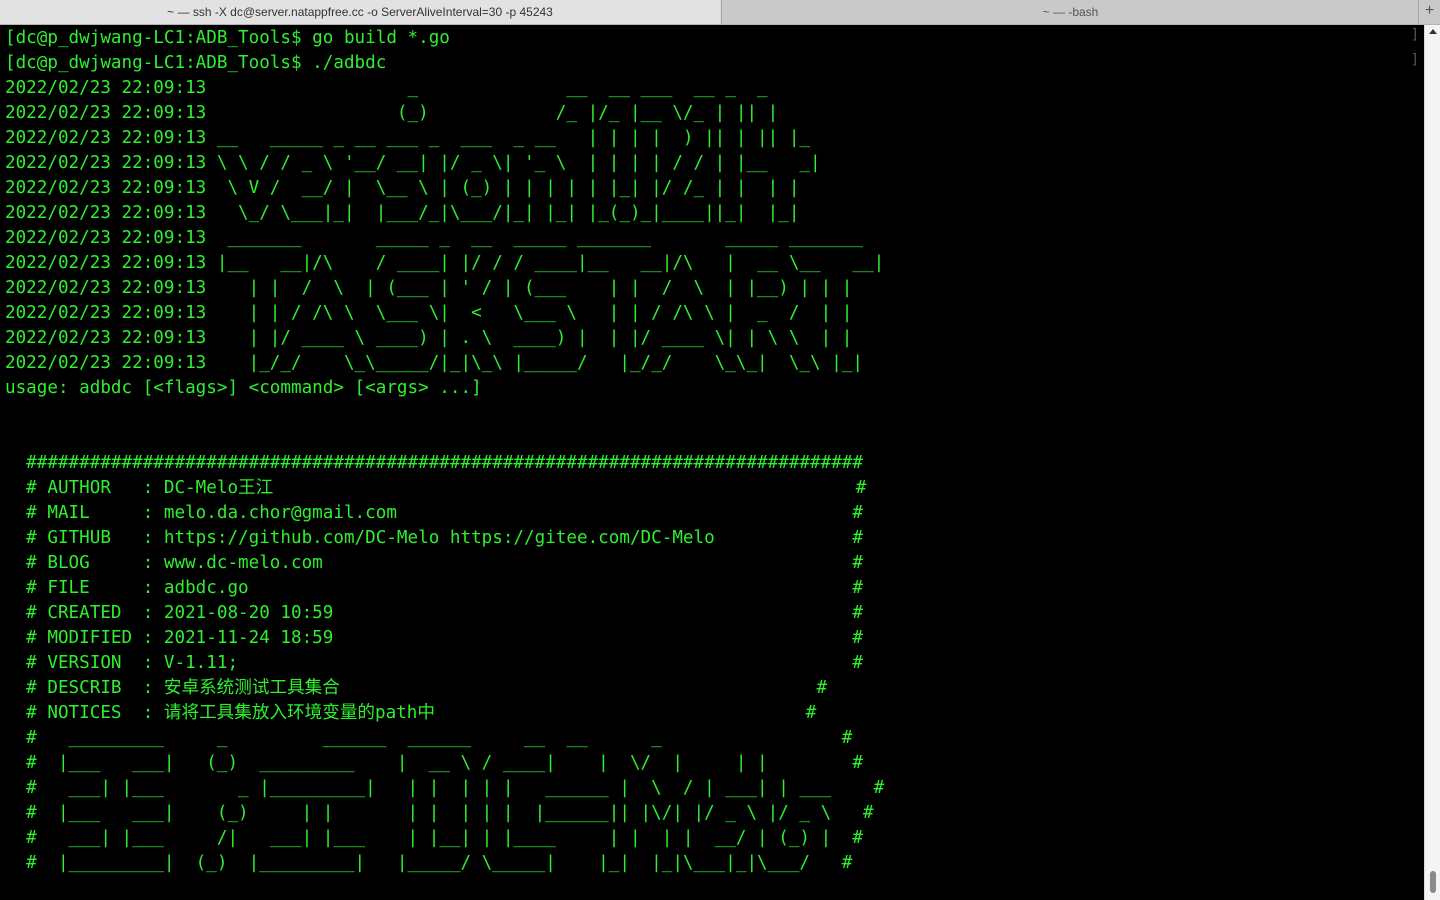 This screenshot has height=900, width=1440. Describe the element at coordinates (434, 638) in the screenshot. I see `terminal-line: # MODIFIED : 2021-11-24 18:59 #` at that location.